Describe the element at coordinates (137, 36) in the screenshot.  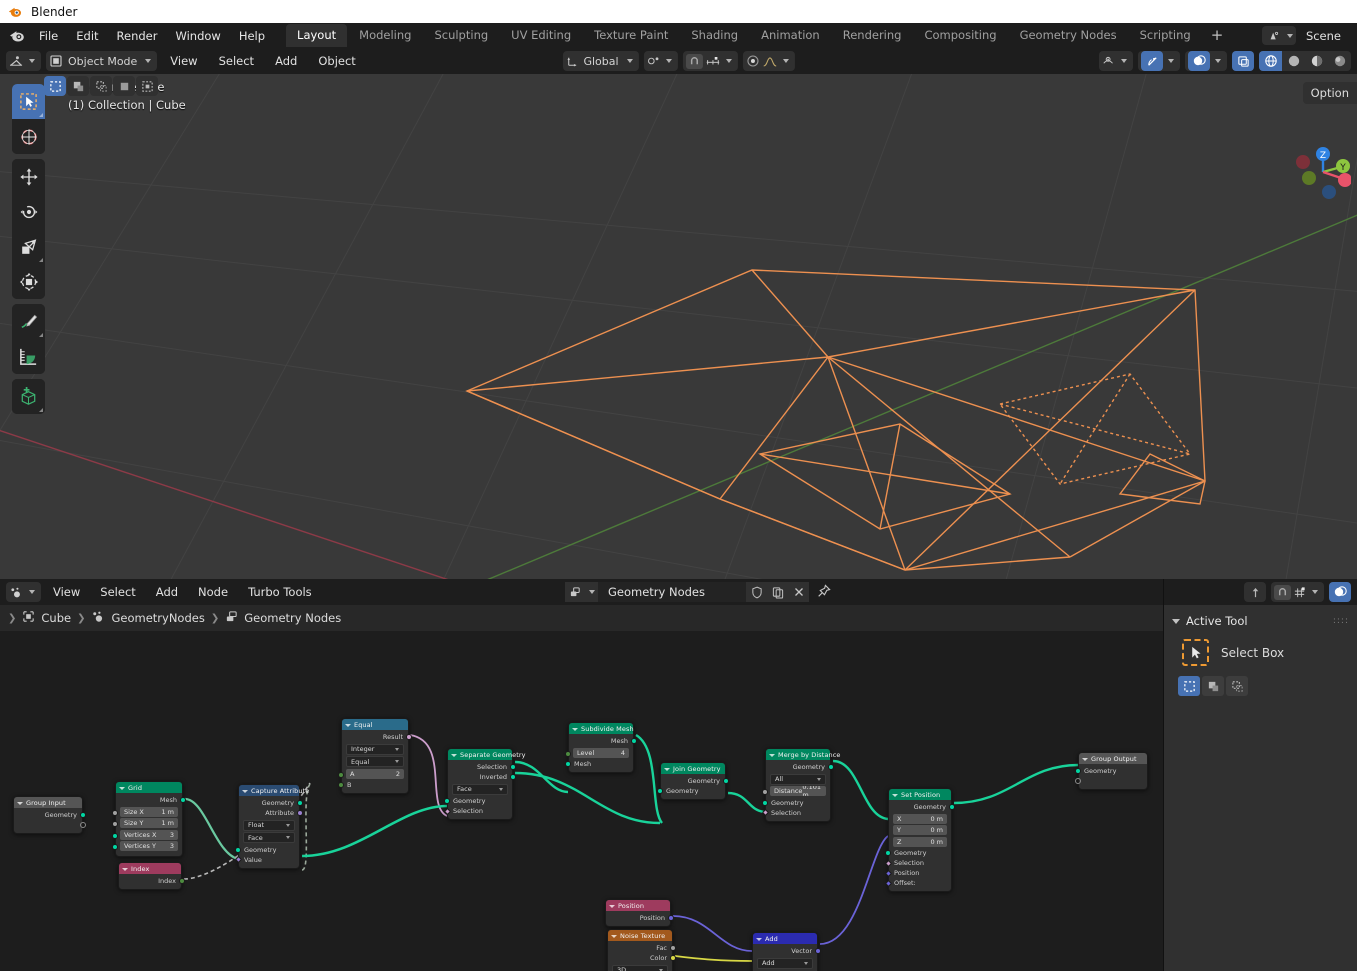
I see `menu-render: Render` at that location.